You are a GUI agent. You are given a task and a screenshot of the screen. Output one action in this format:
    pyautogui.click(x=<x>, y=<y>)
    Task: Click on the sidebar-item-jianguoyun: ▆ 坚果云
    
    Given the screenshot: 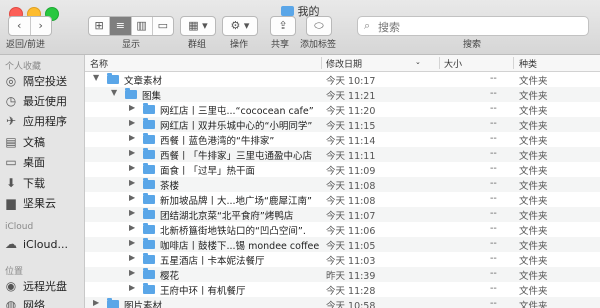 What is the action you would take?
    pyautogui.click(x=30, y=203)
    